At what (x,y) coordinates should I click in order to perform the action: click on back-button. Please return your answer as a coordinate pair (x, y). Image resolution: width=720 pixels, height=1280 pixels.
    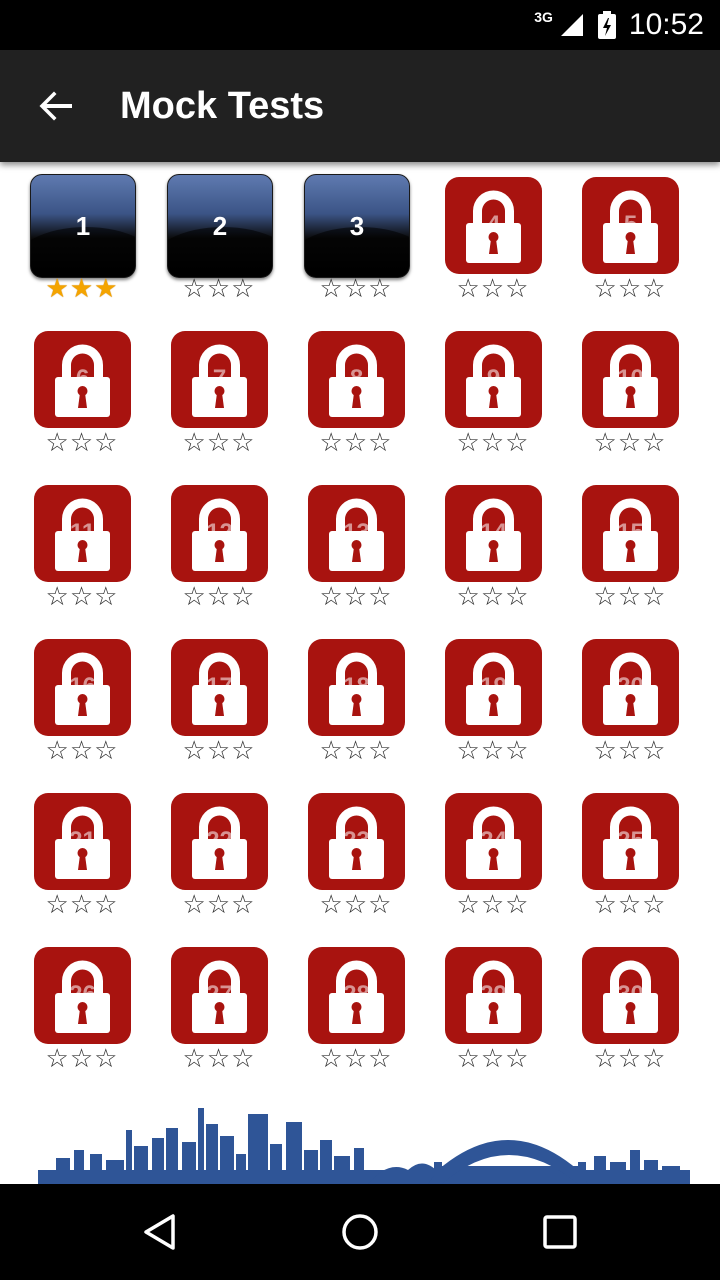
    Looking at the image, I should click on (56, 106).